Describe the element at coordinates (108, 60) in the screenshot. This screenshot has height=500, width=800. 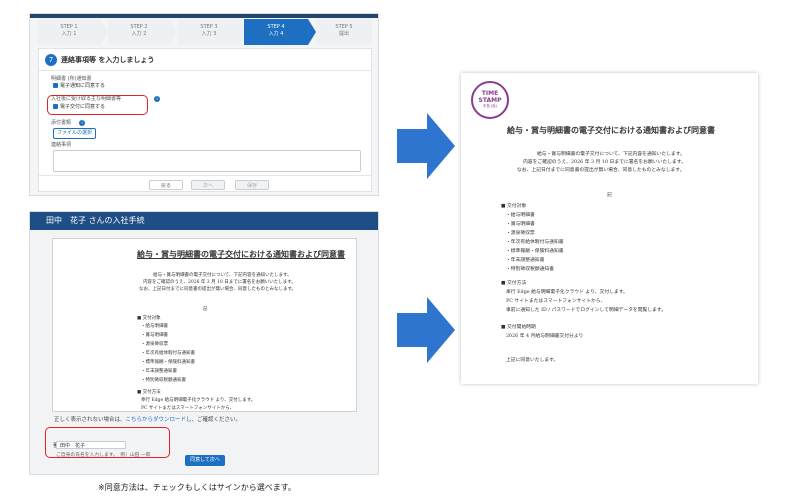
I see `form-title: 連絡事項等 を入力しましょう` at that location.